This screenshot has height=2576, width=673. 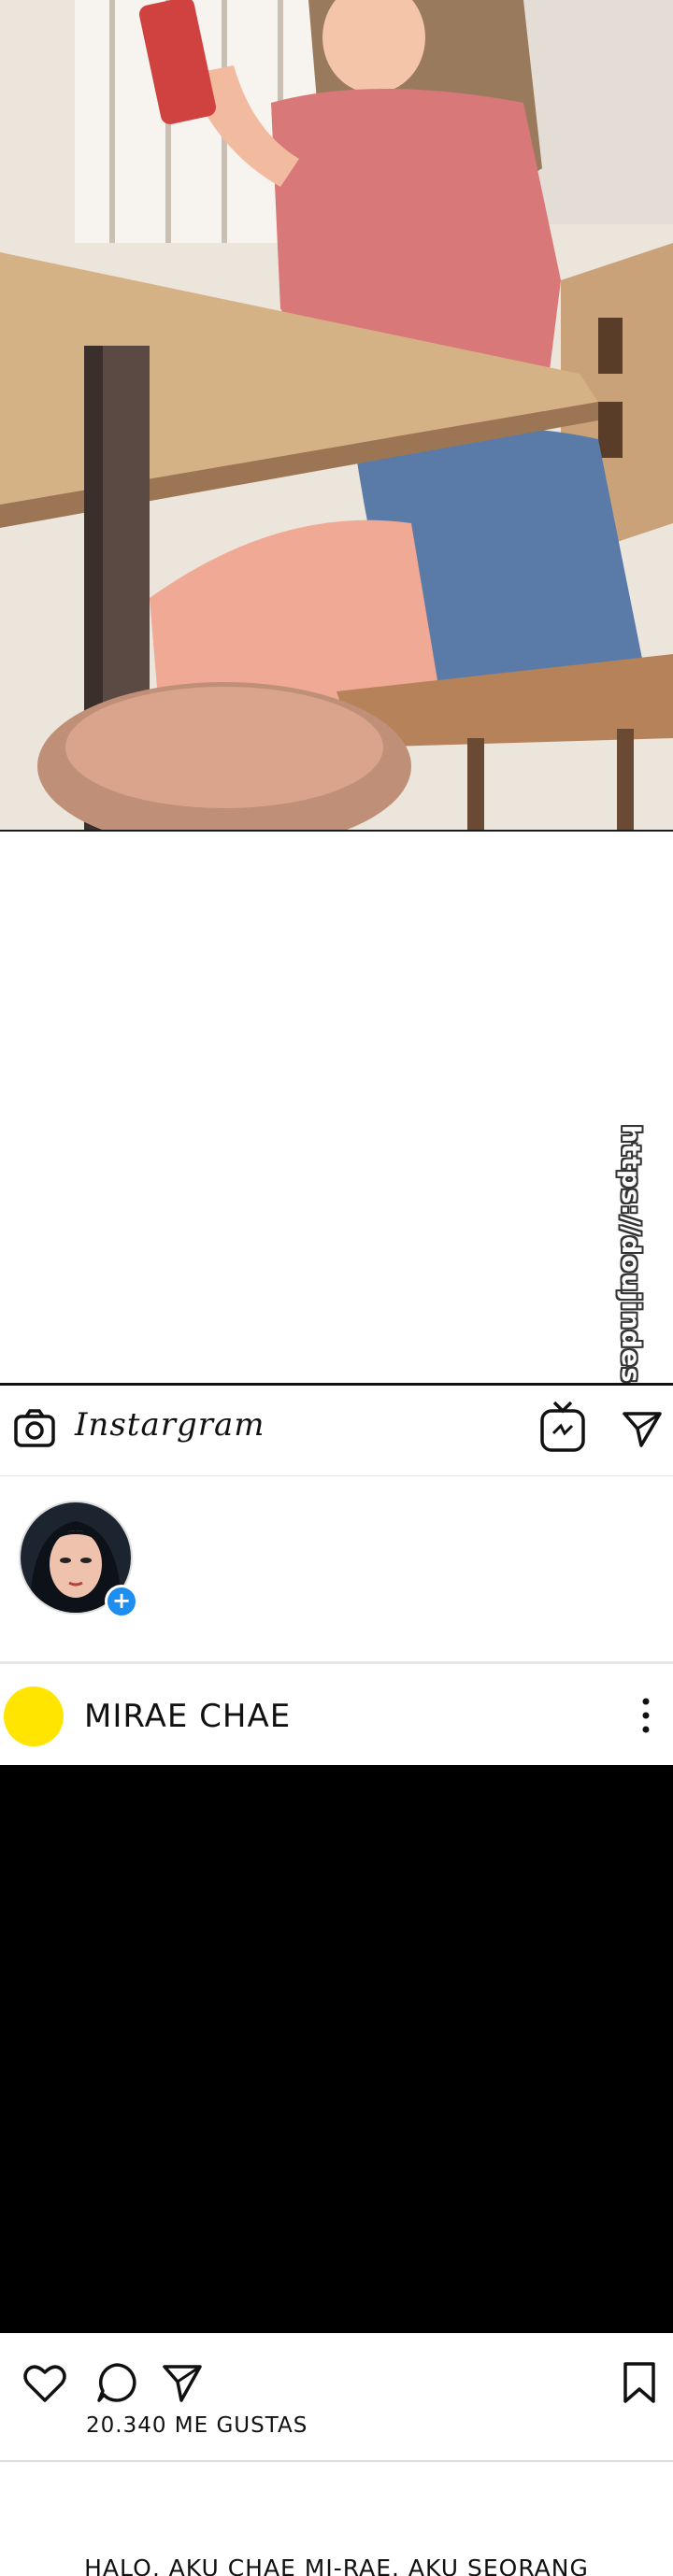 What do you see at coordinates (197, 2425) in the screenshot?
I see `likes-count: 20.340 ME GUSTAS` at bounding box center [197, 2425].